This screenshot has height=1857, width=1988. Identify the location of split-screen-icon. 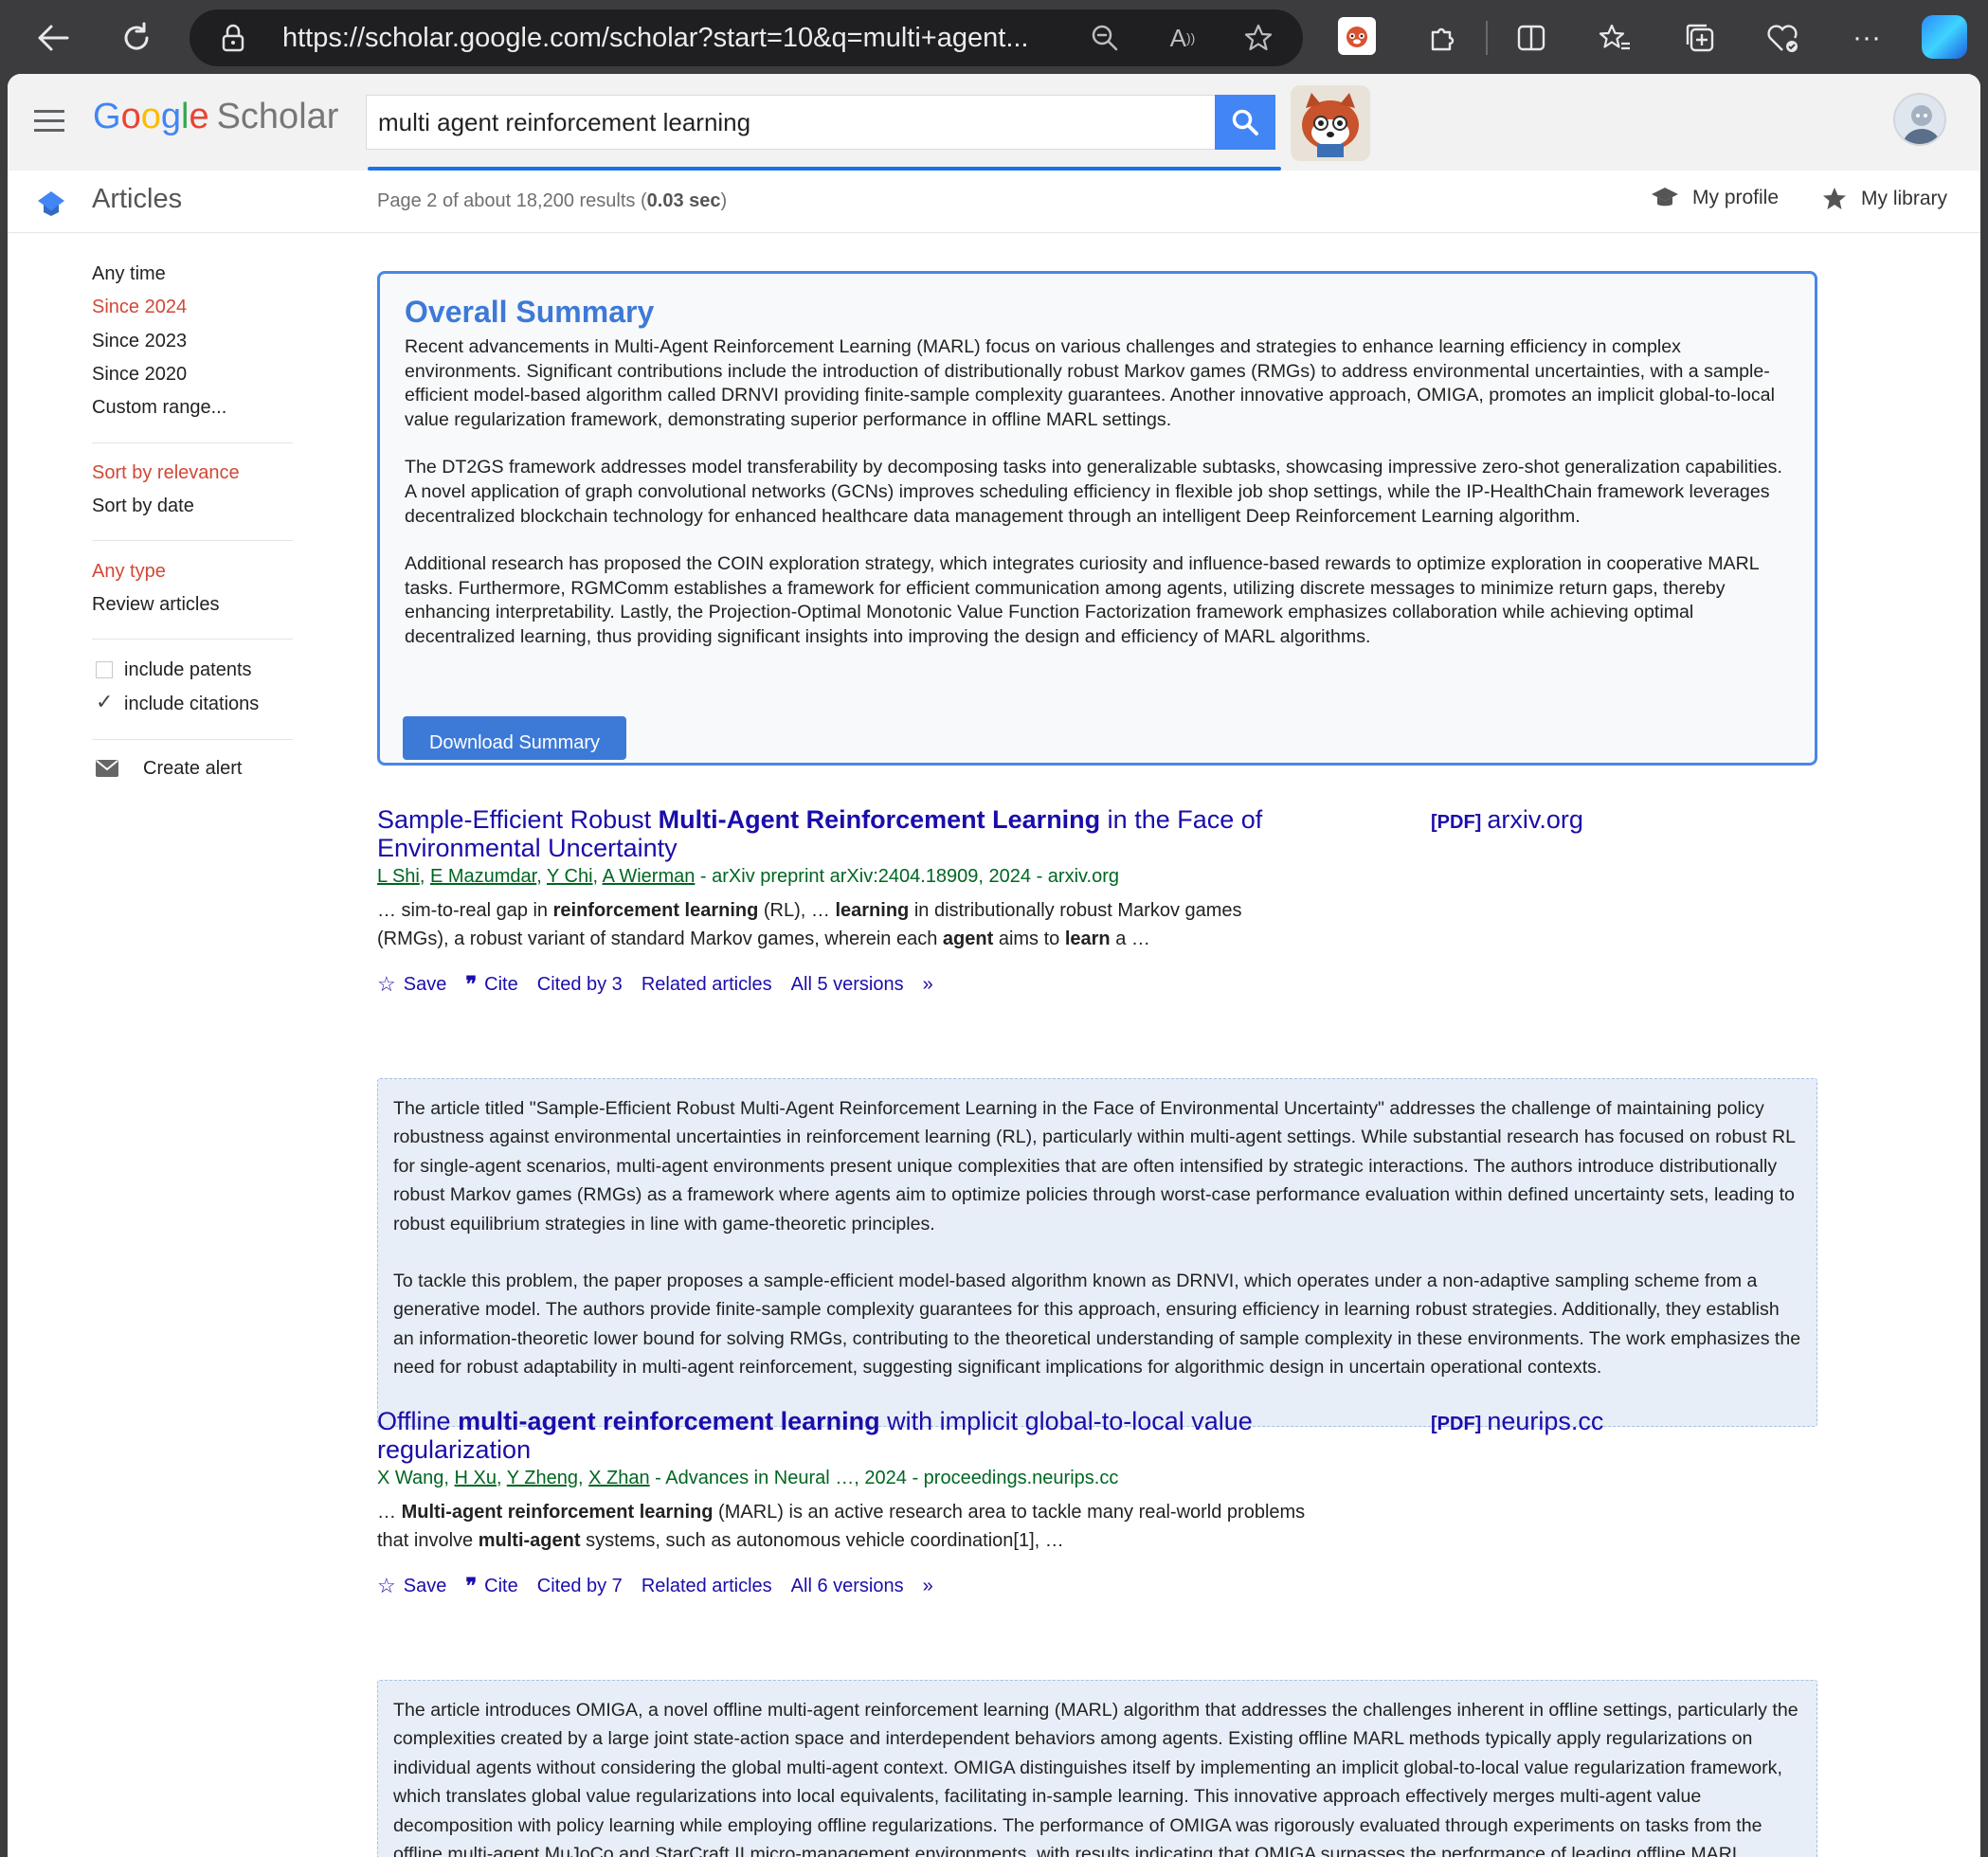
(1532, 38).